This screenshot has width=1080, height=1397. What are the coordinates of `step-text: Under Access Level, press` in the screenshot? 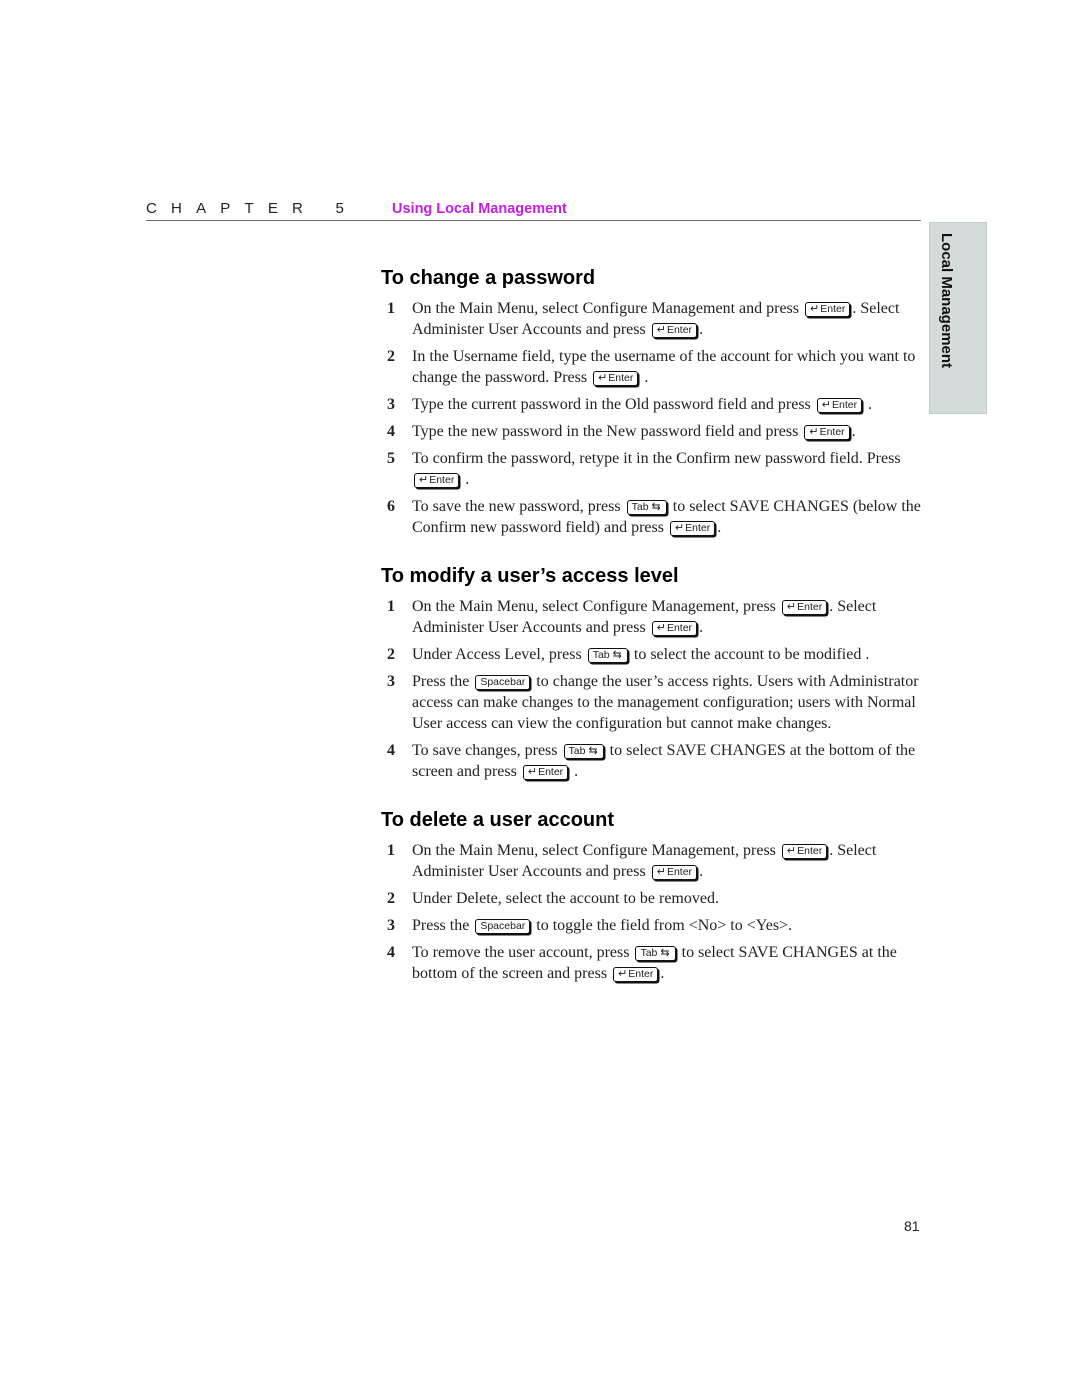 It's located at (499, 654).